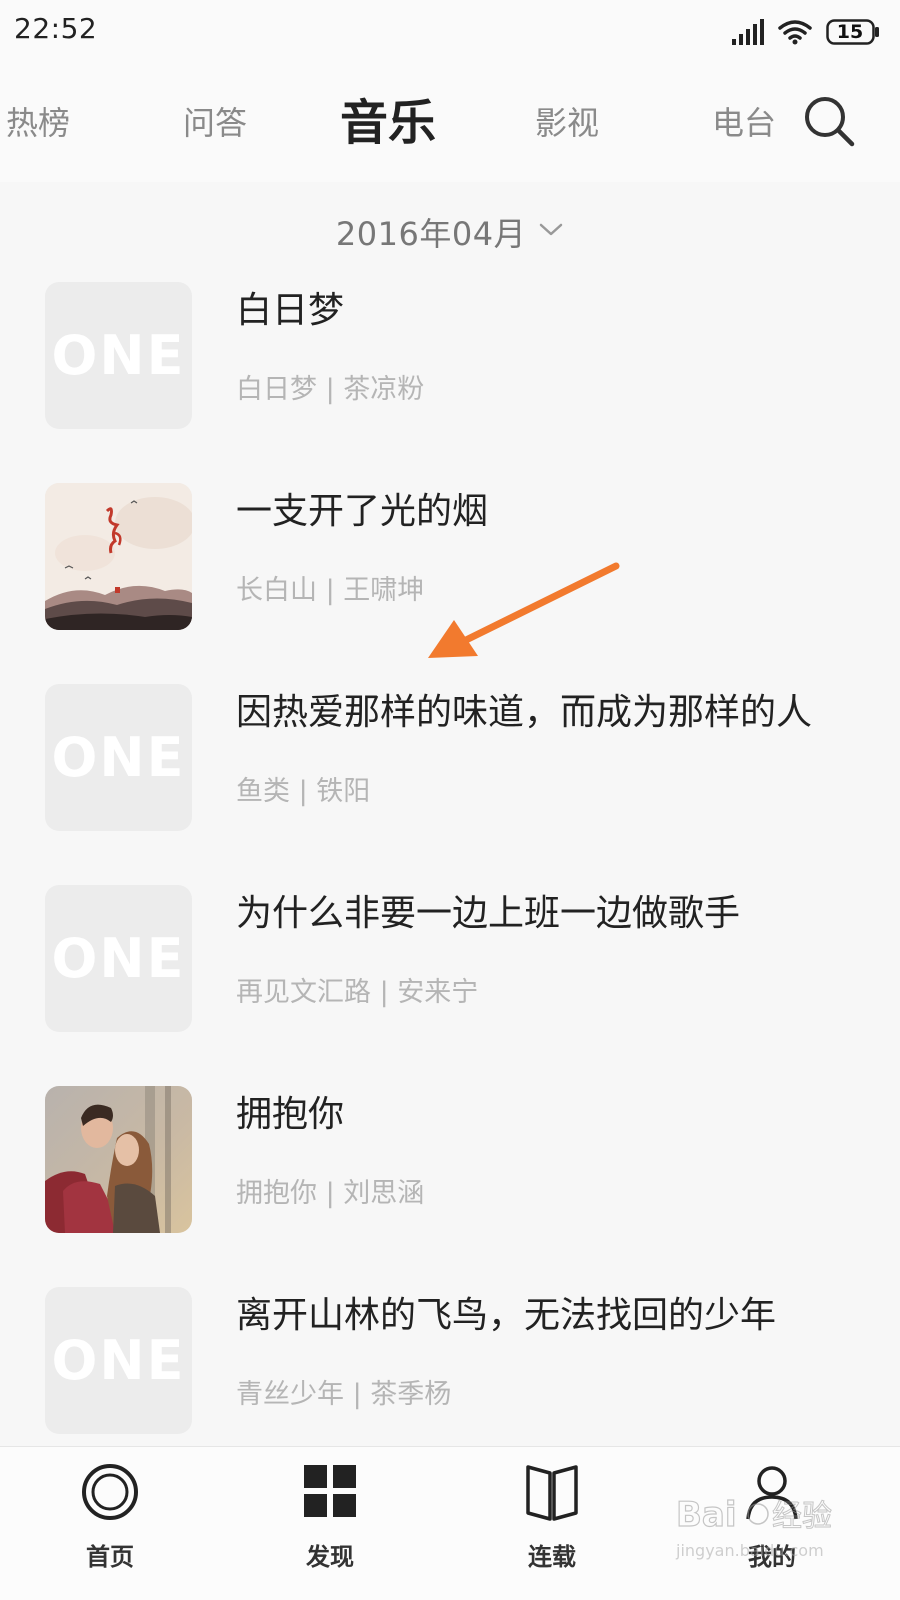 Image resolution: width=900 pixels, height=1600 pixels. I want to click on status-icons: 15, so click(806, 32).